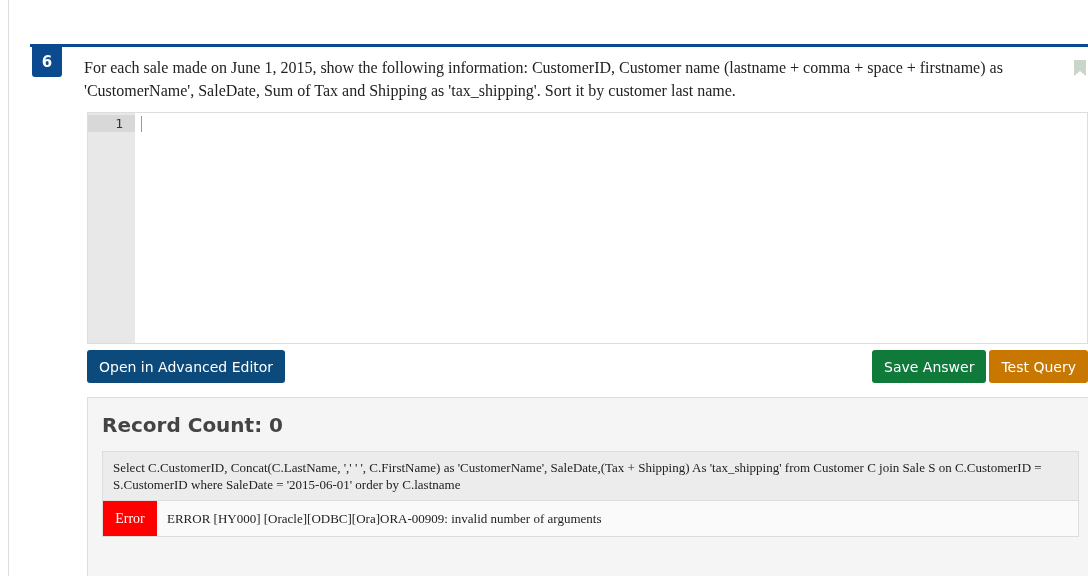  I want to click on advanced-editor-button: Open in Advanced Editor, so click(186, 366).